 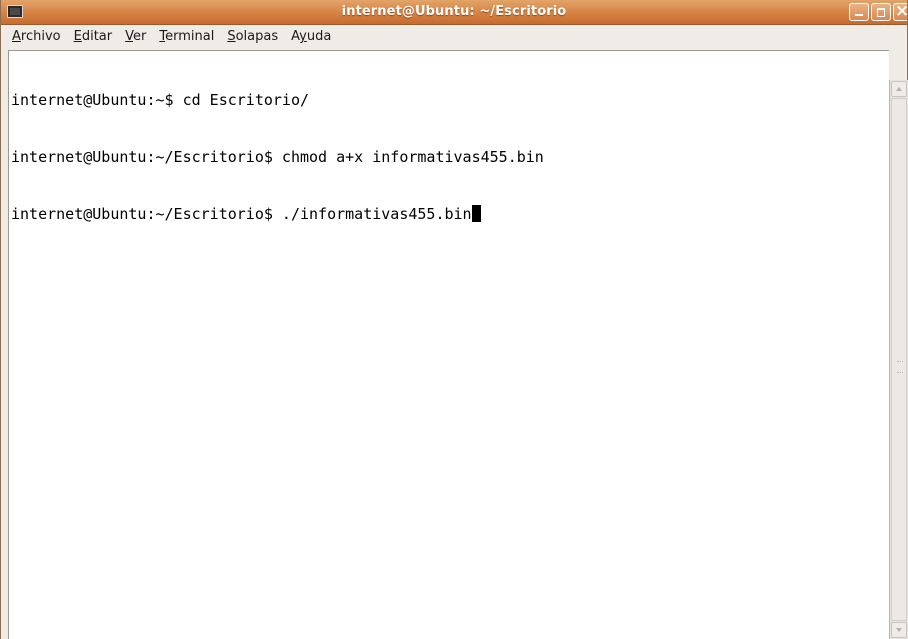 I want to click on vertical-scrollbar, so click(x=898, y=359).